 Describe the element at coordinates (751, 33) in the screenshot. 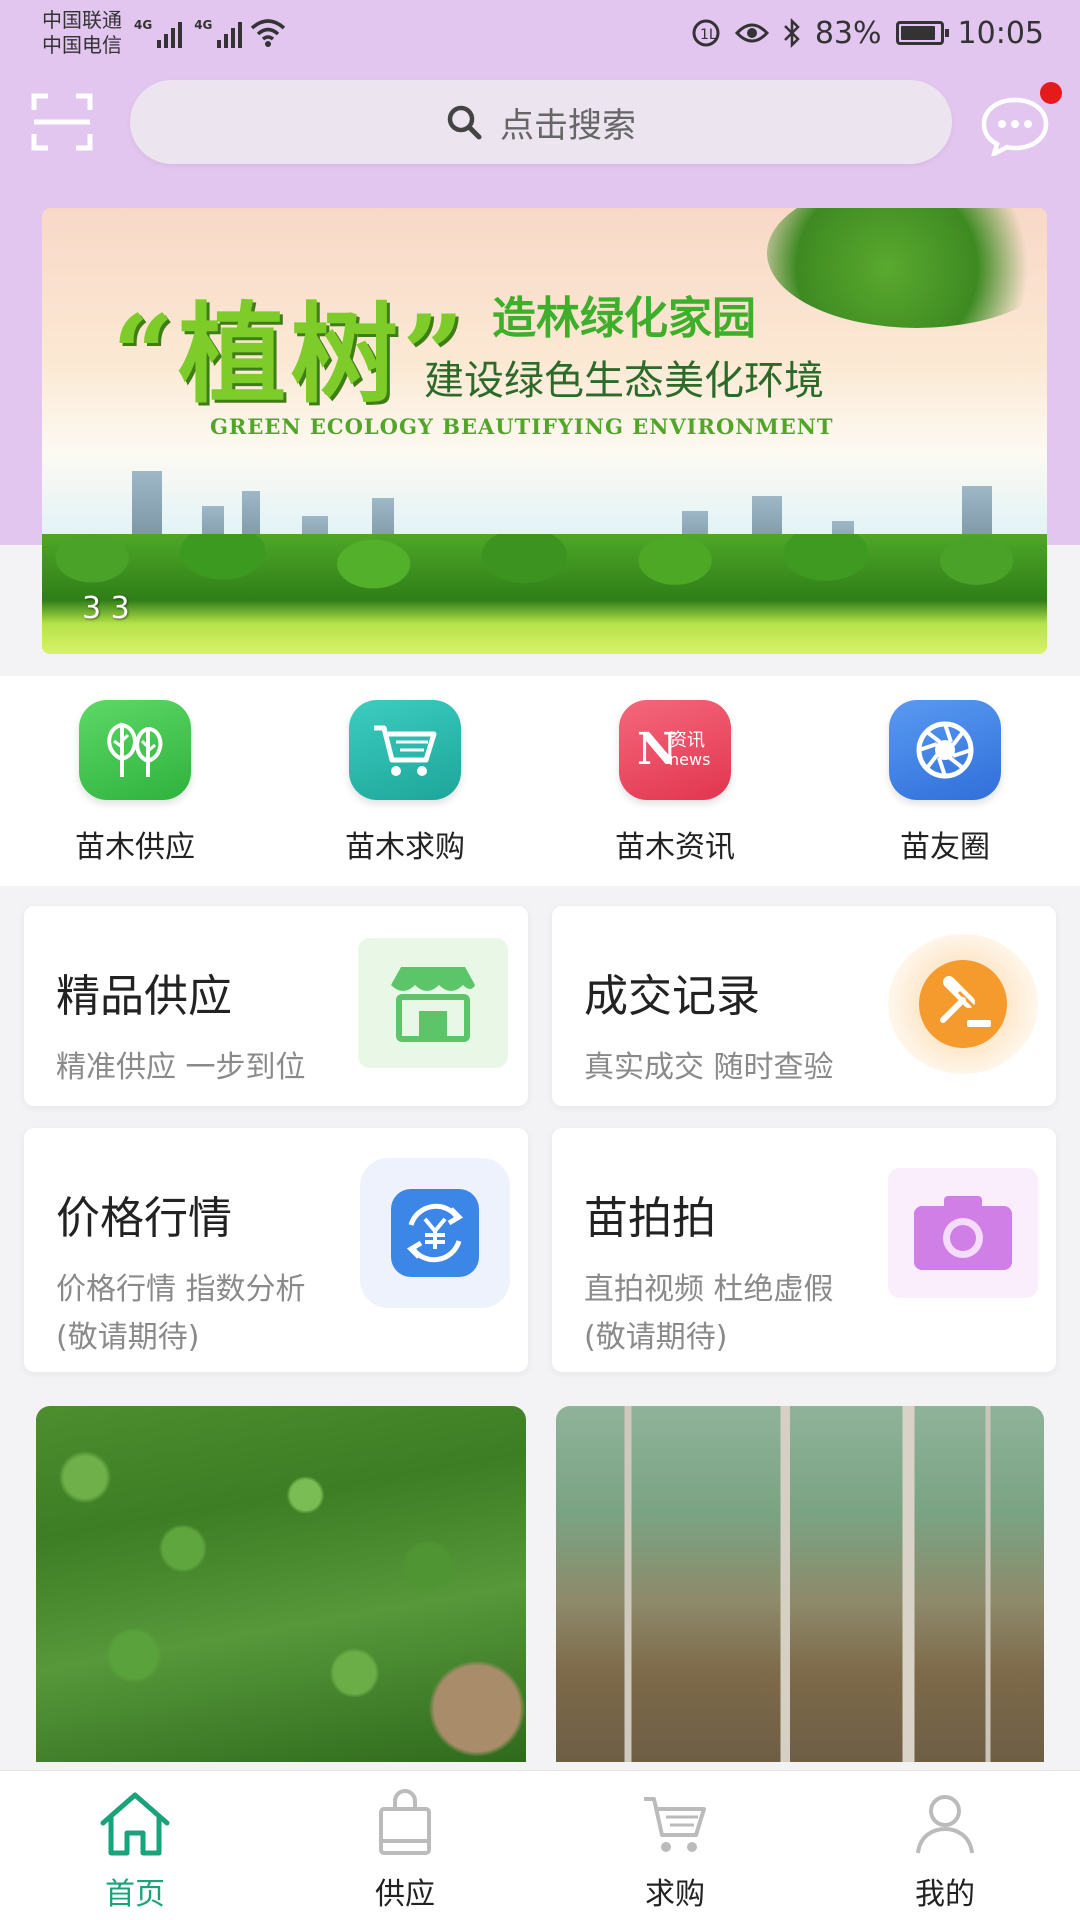

I see `eye-icon` at that location.